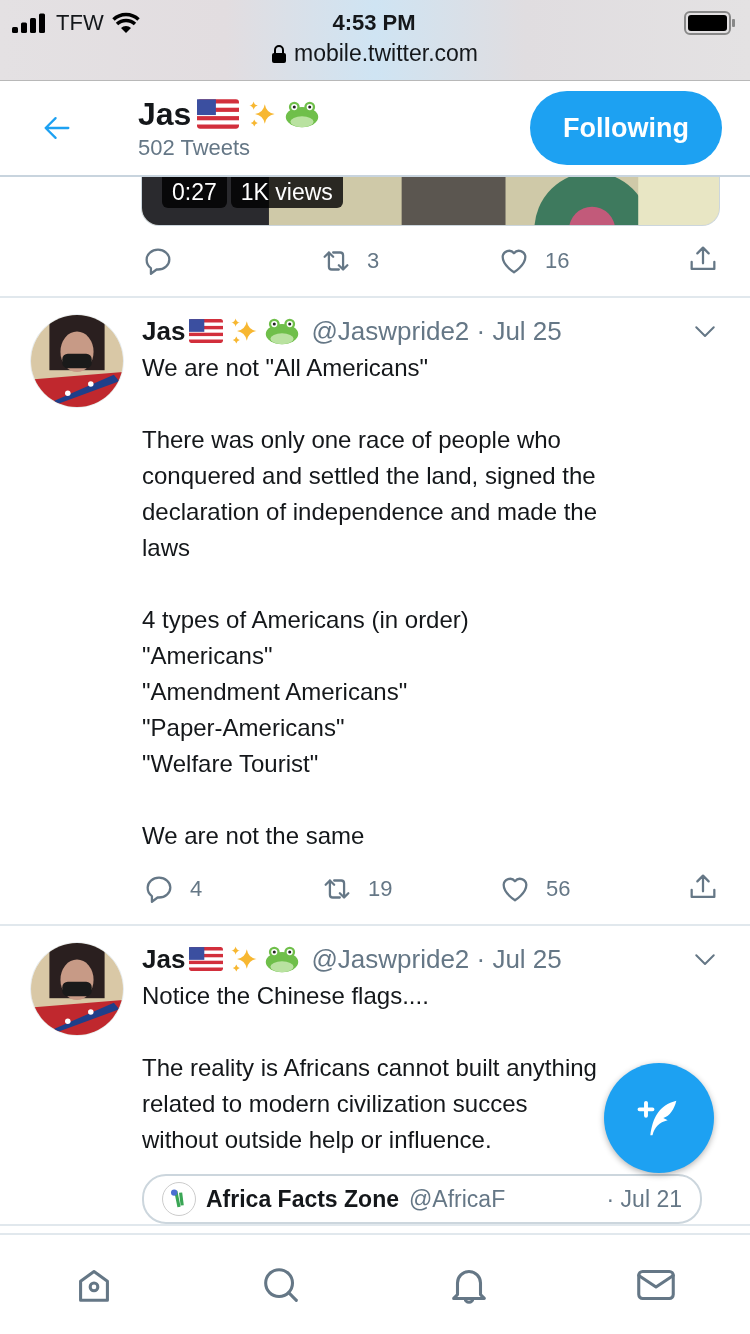 The height and width of the screenshot is (1334, 750). Describe the element at coordinates (457, 1199) in the screenshot. I see `quoted-handle: @AfricaF` at that location.